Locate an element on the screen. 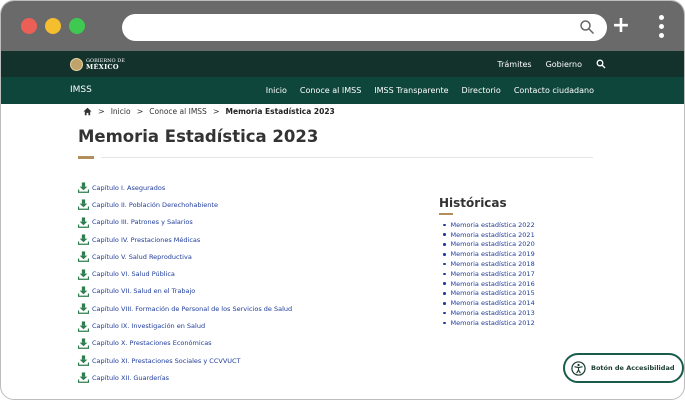 The width and height of the screenshot is (685, 400). historica-link: Memoria estadística 2012 is located at coordinates (493, 323).